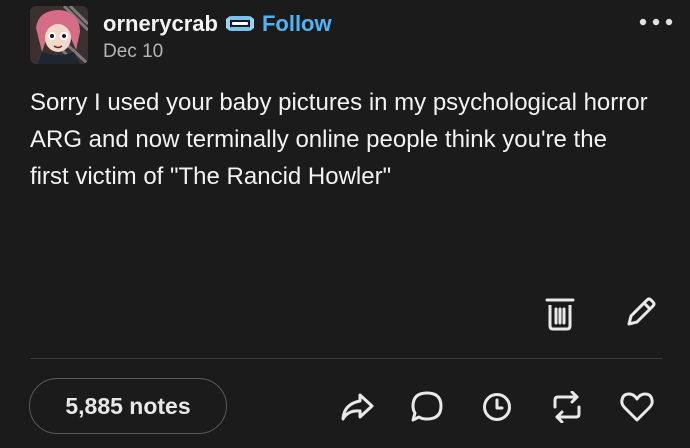 The height and width of the screenshot is (448, 690). Describe the element at coordinates (351, 37) in the screenshot. I see `post-header: ornerycrab Follow Dec 10` at that location.